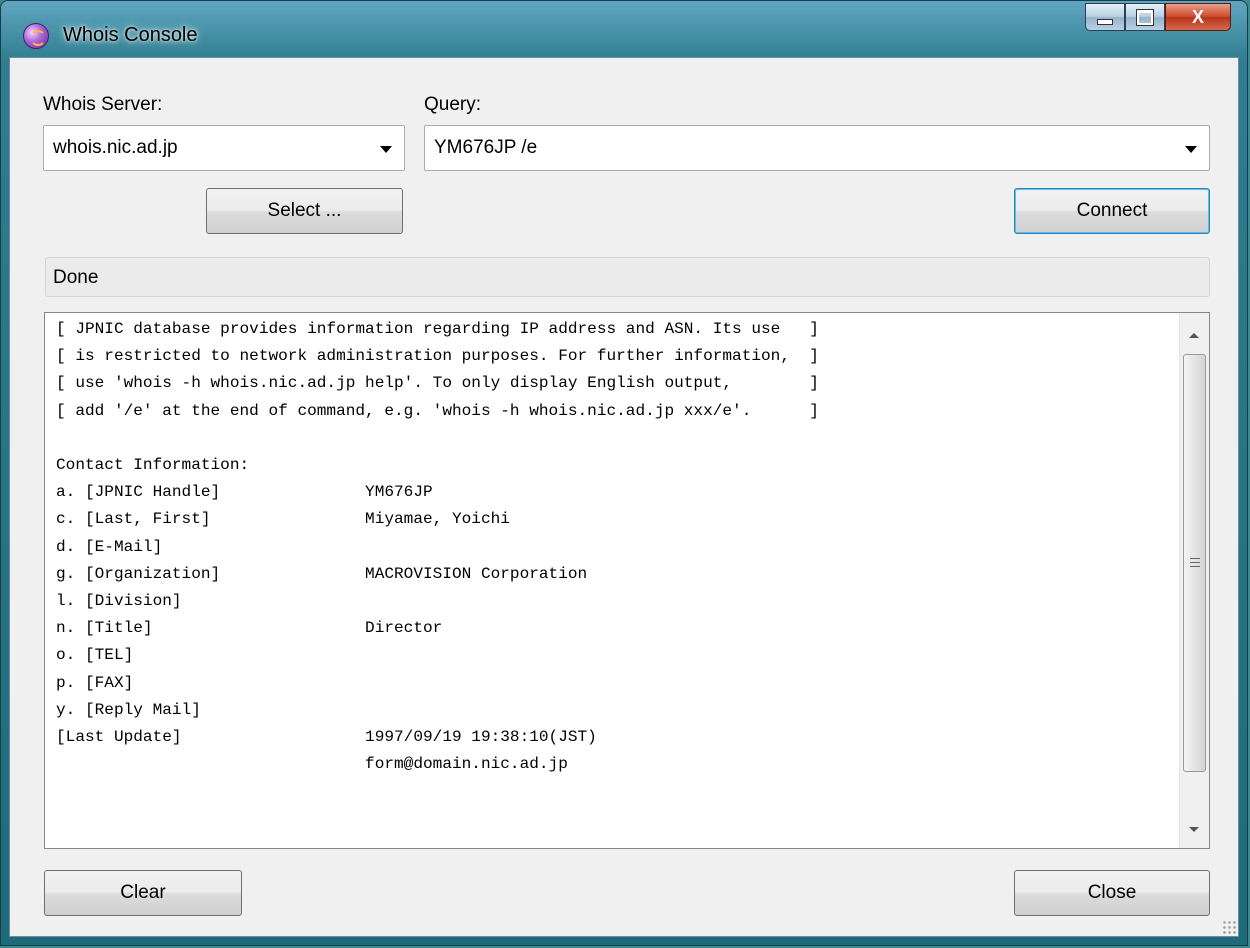 The height and width of the screenshot is (948, 1250). Describe the element at coordinates (115, 147) in the screenshot. I see `whois-server-value: whois.nic.ad.jp` at that location.